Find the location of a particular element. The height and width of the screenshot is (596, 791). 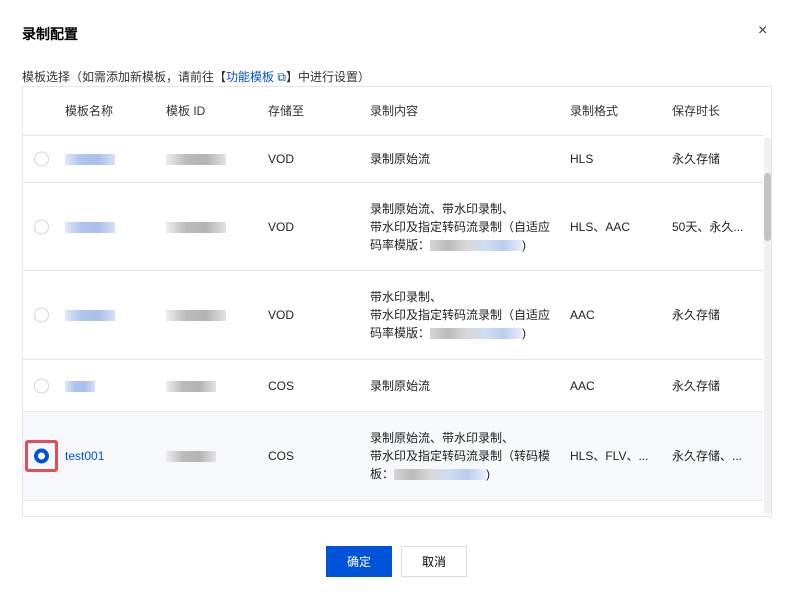

external-link-icon: ⧉ is located at coordinates (281, 77).